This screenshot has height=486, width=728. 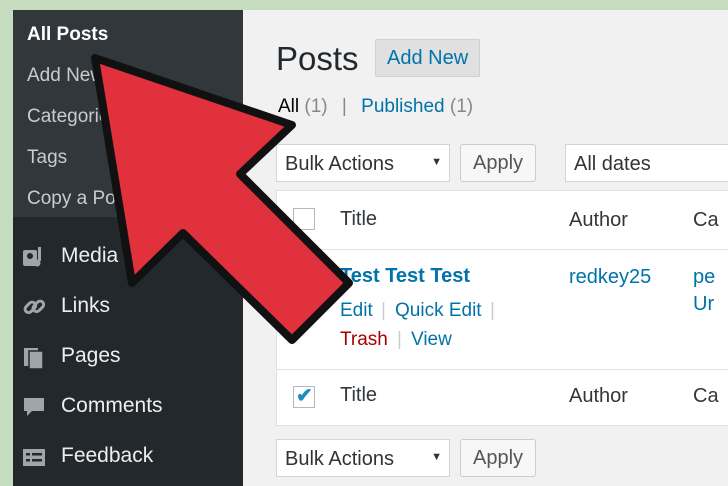 What do you see at coordinates (612, 164) in the screenshot?
I see `date-filter-value: All dates` at bounding box center [612, 164].